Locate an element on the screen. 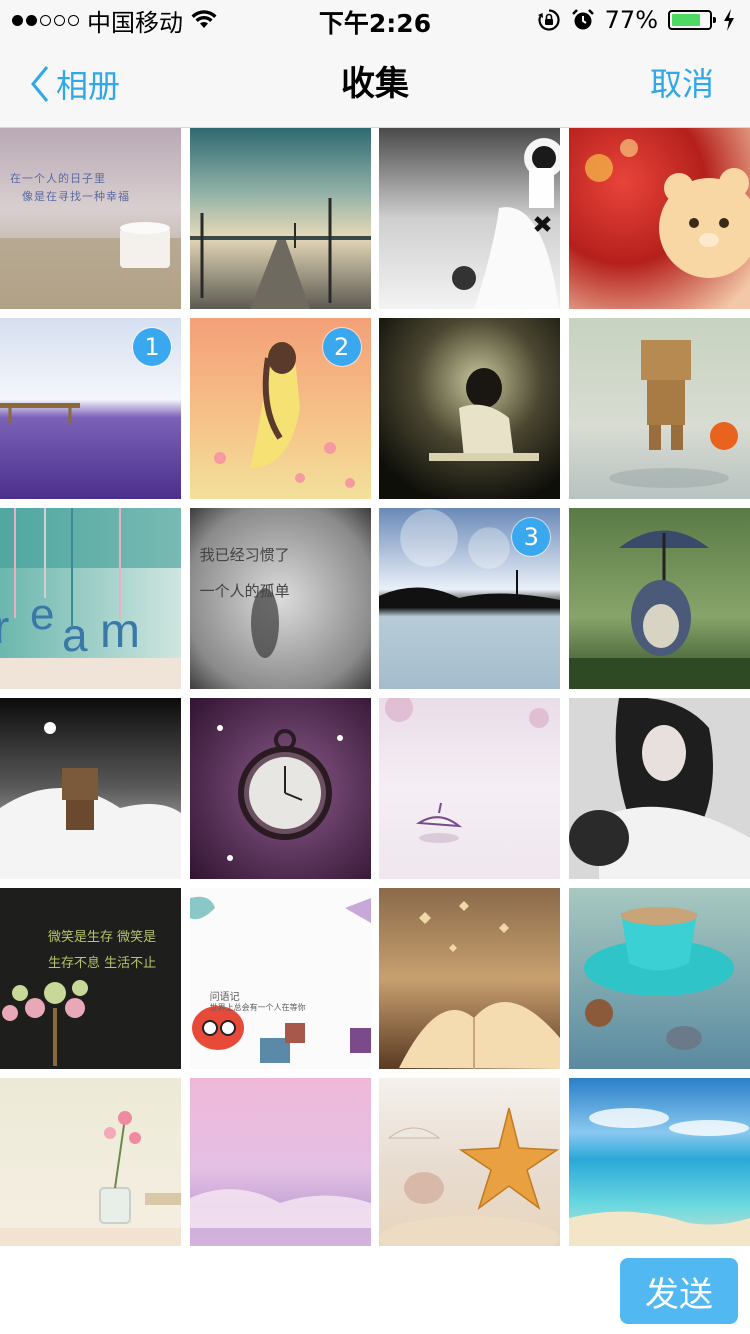  battery-icon is located at coordinates (692, 20).